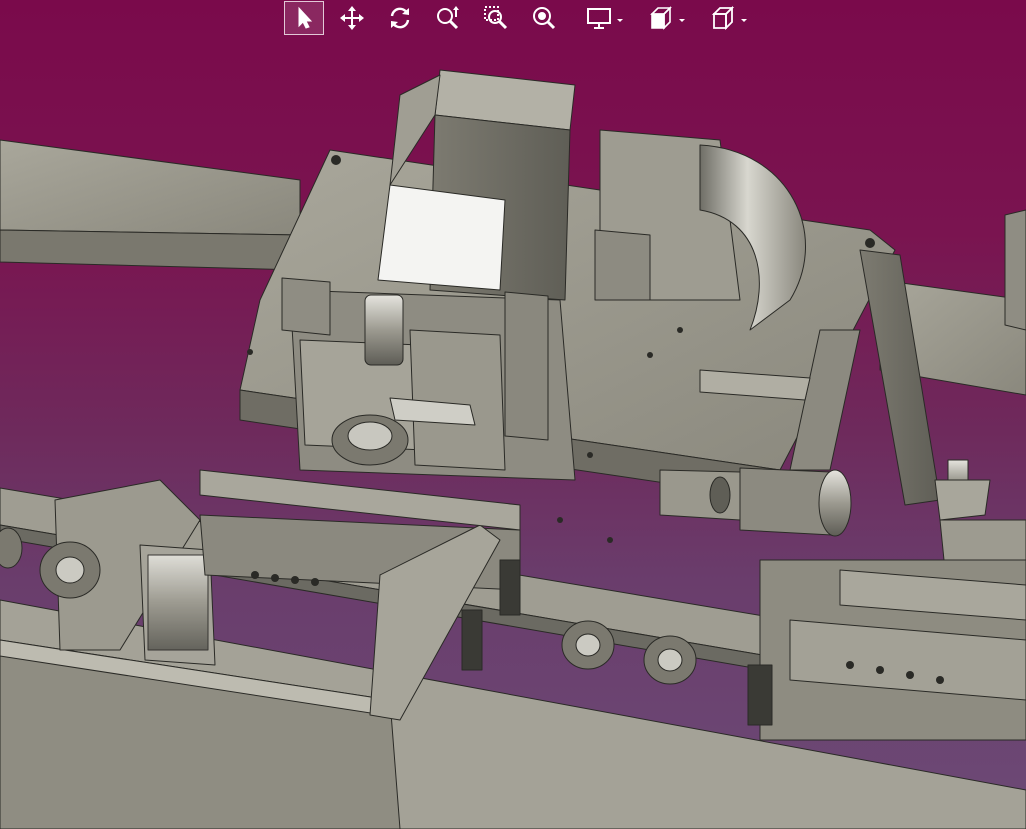  I want to click on rotate-tool-button, so click(400, 18).